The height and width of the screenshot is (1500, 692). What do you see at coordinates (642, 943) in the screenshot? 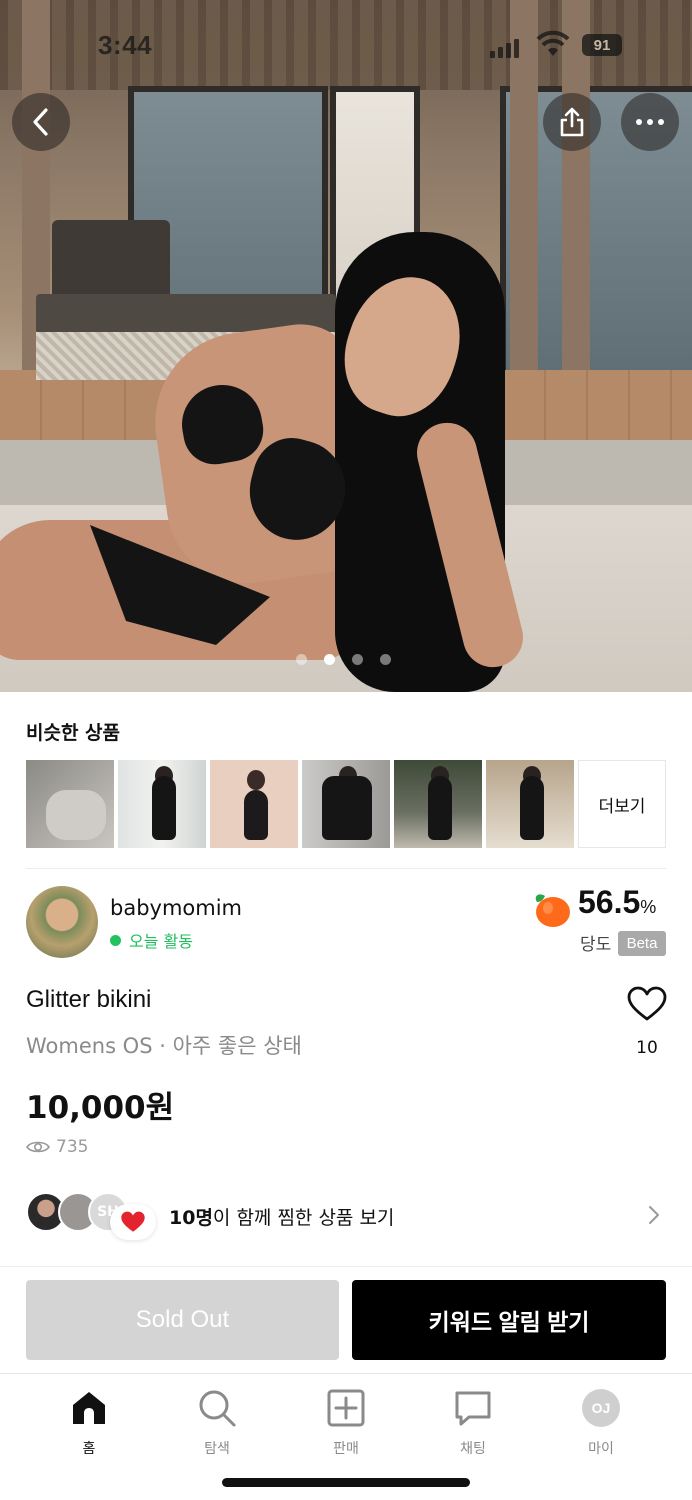
I see `beta-badge: Beta` at bounding box center [642, 943].